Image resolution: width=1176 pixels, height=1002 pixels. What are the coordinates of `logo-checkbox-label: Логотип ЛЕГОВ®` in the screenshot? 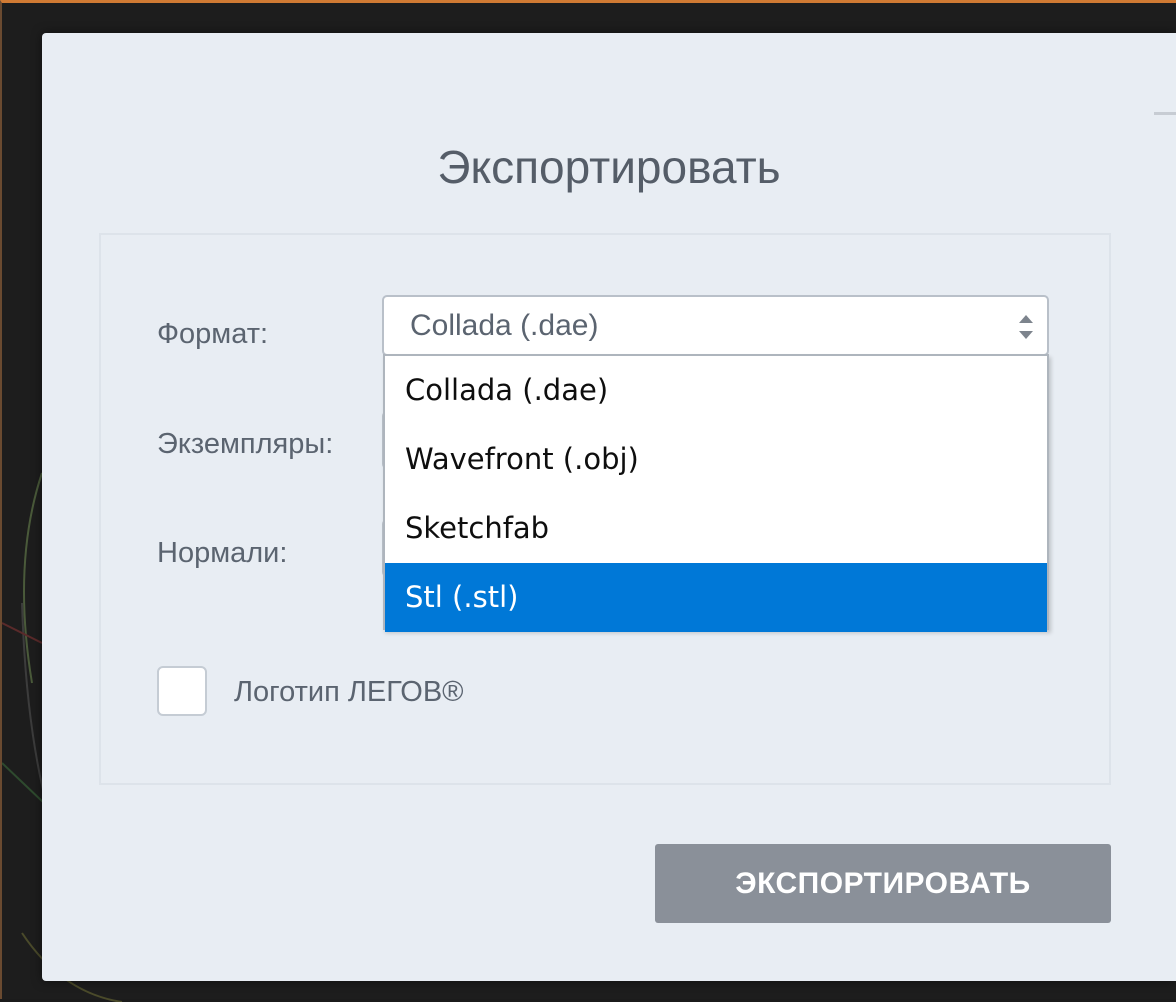 It's located at (349, 692).